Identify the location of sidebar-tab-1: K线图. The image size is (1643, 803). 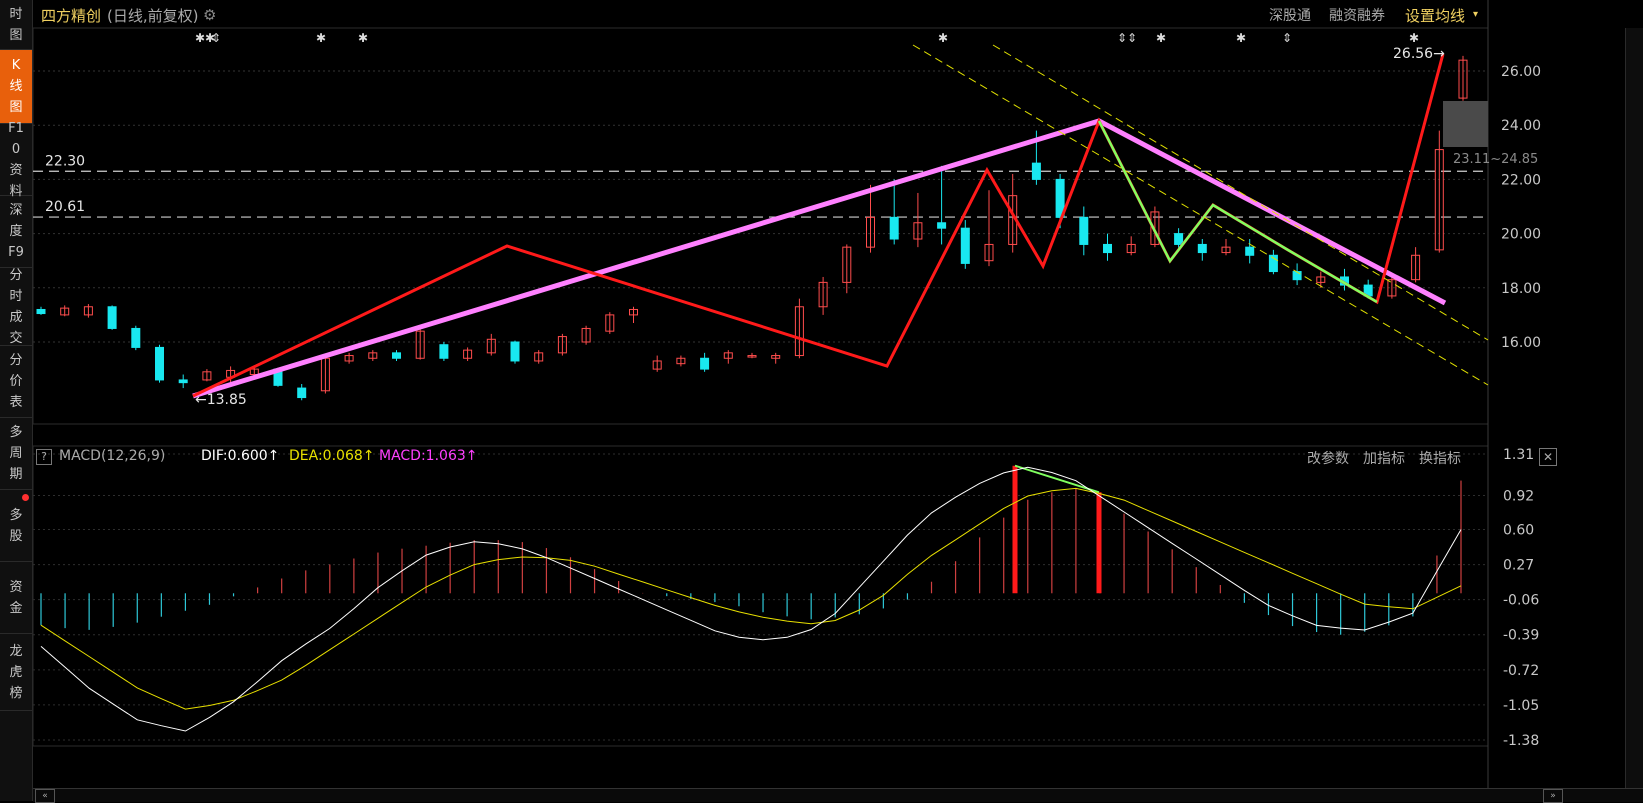
(16, 87).